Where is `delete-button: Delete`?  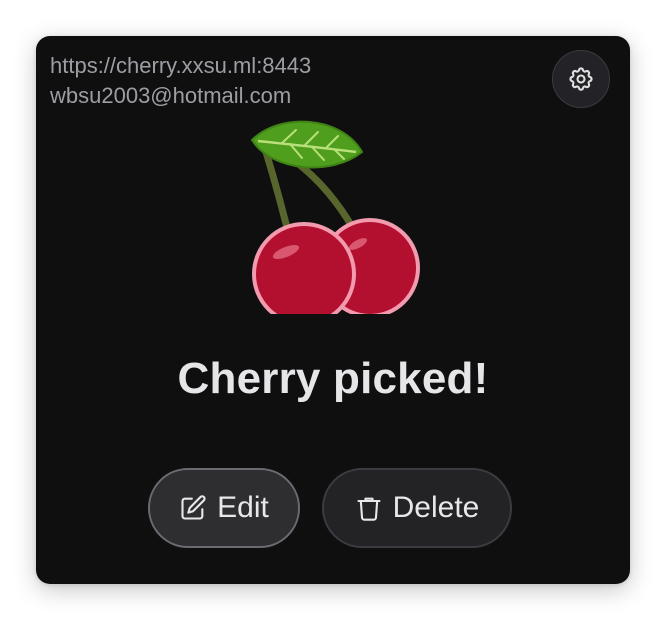
delete-button: Delete is located at coordinates (417, 508).